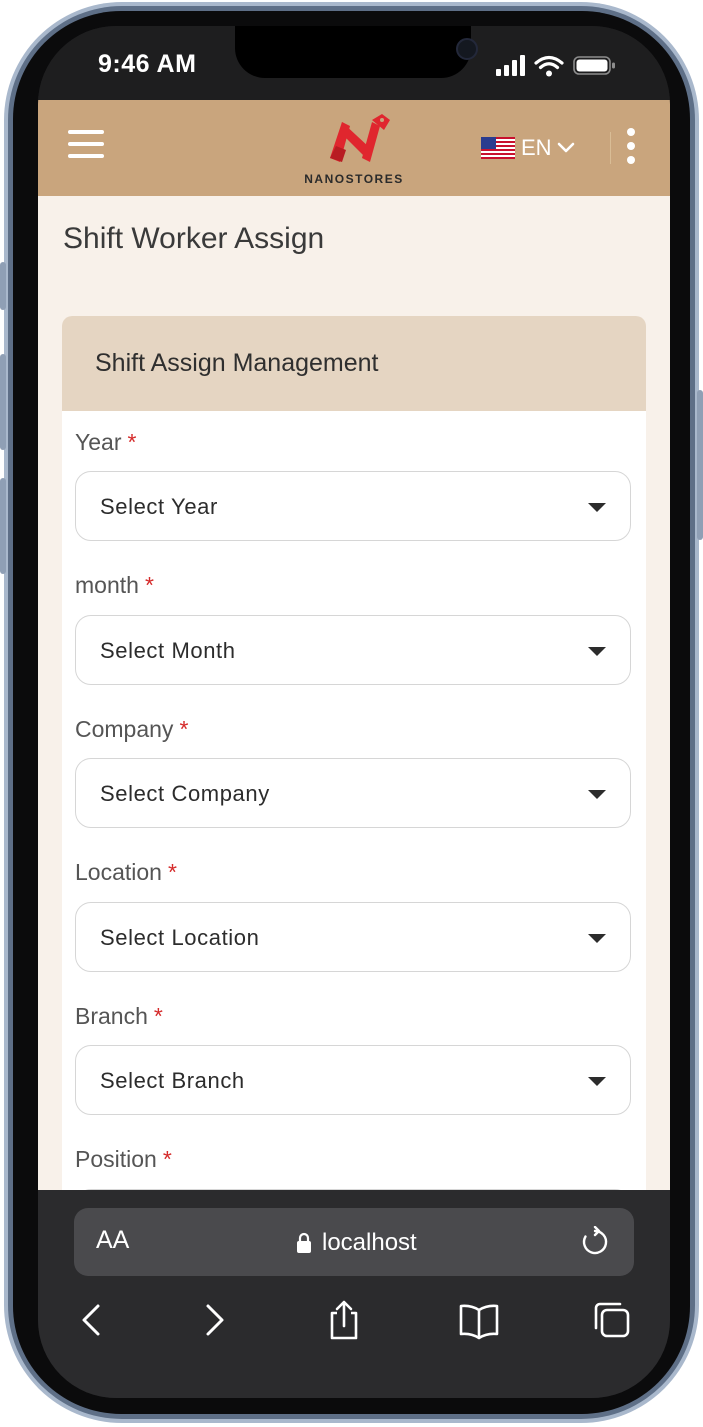 The image size is (703, 1427). What do you see at coordinates (124, 729) in the screenshot?
I see `company-label-text: Company` at bounding box center [124, 729].